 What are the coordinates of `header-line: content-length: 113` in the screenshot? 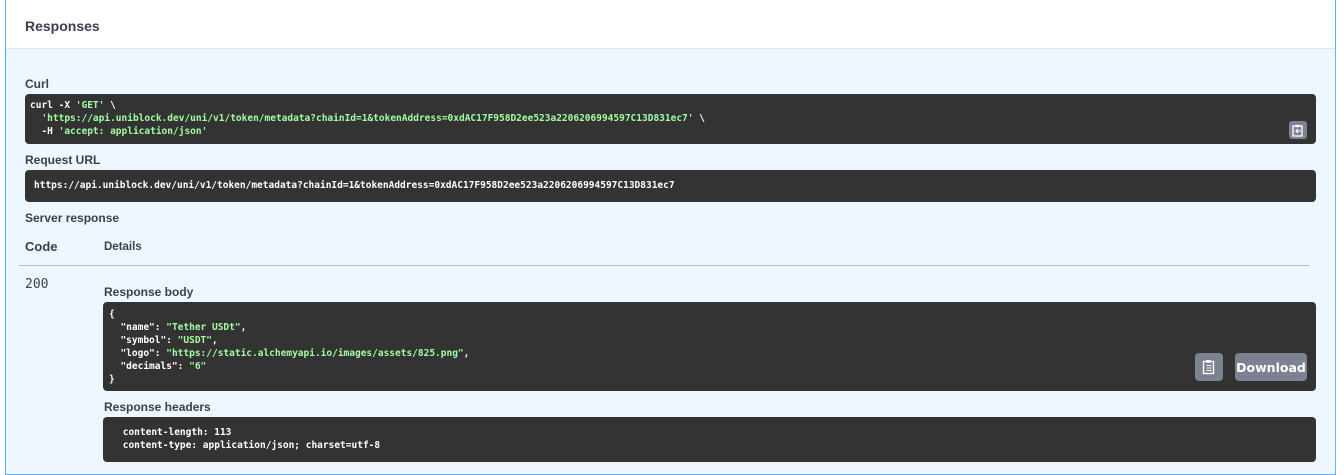 It's located at (174, 432).